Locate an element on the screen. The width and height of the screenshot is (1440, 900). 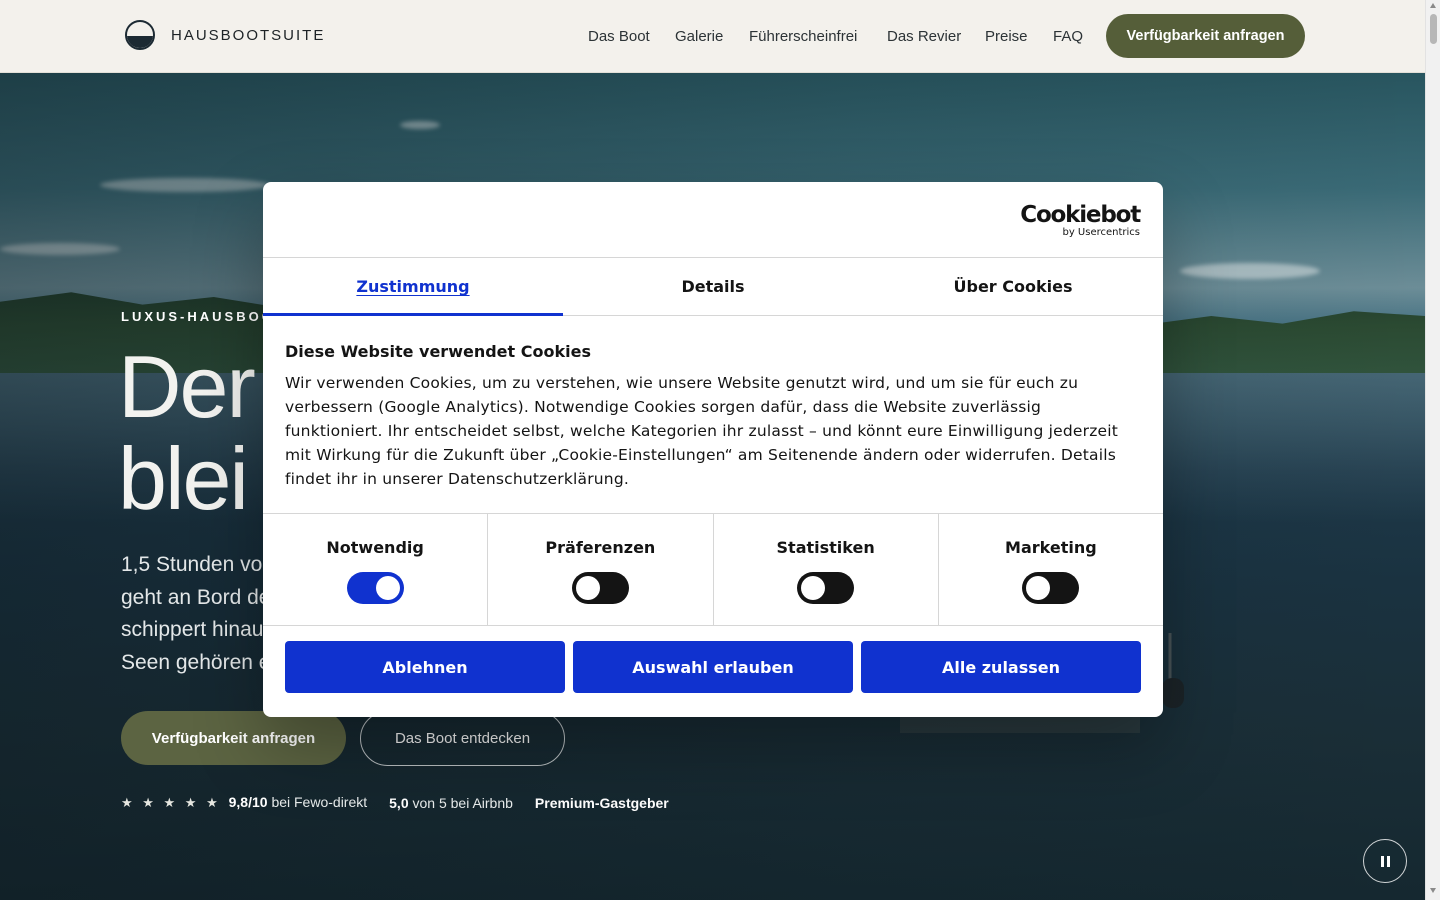
dialog-tabs: Zustimmung Details Über Cookies is located at coordinates (713, 287).